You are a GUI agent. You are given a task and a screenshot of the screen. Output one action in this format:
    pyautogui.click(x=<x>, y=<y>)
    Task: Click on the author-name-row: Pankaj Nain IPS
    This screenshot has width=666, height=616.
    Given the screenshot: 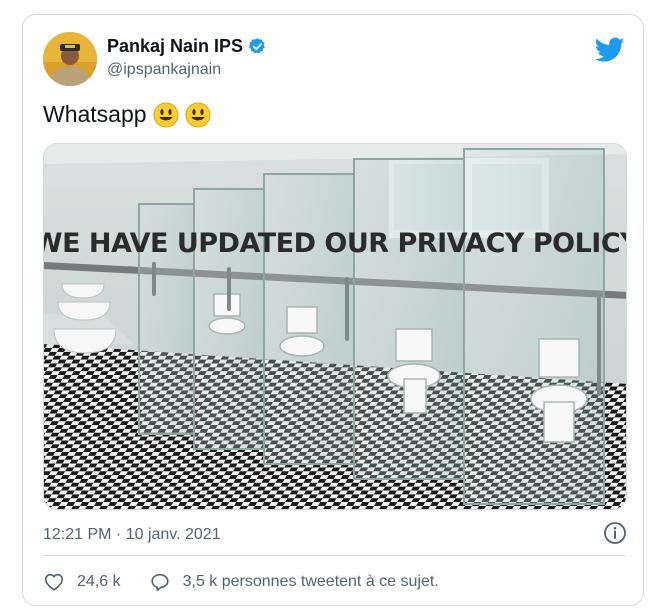 What is the action you would take?
    pyautogui.click(x=187, y=46)
    